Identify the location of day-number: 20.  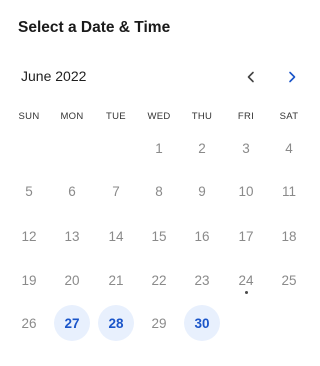
(72, 280).